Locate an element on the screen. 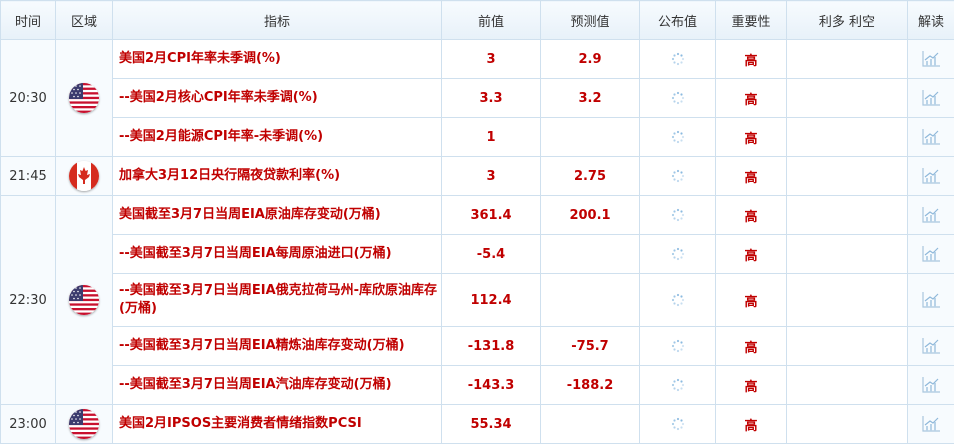  table-row: --美国2月核心CPI年率未季调(%) 3.3 3.2 高 is located at coordinates (477, 98).